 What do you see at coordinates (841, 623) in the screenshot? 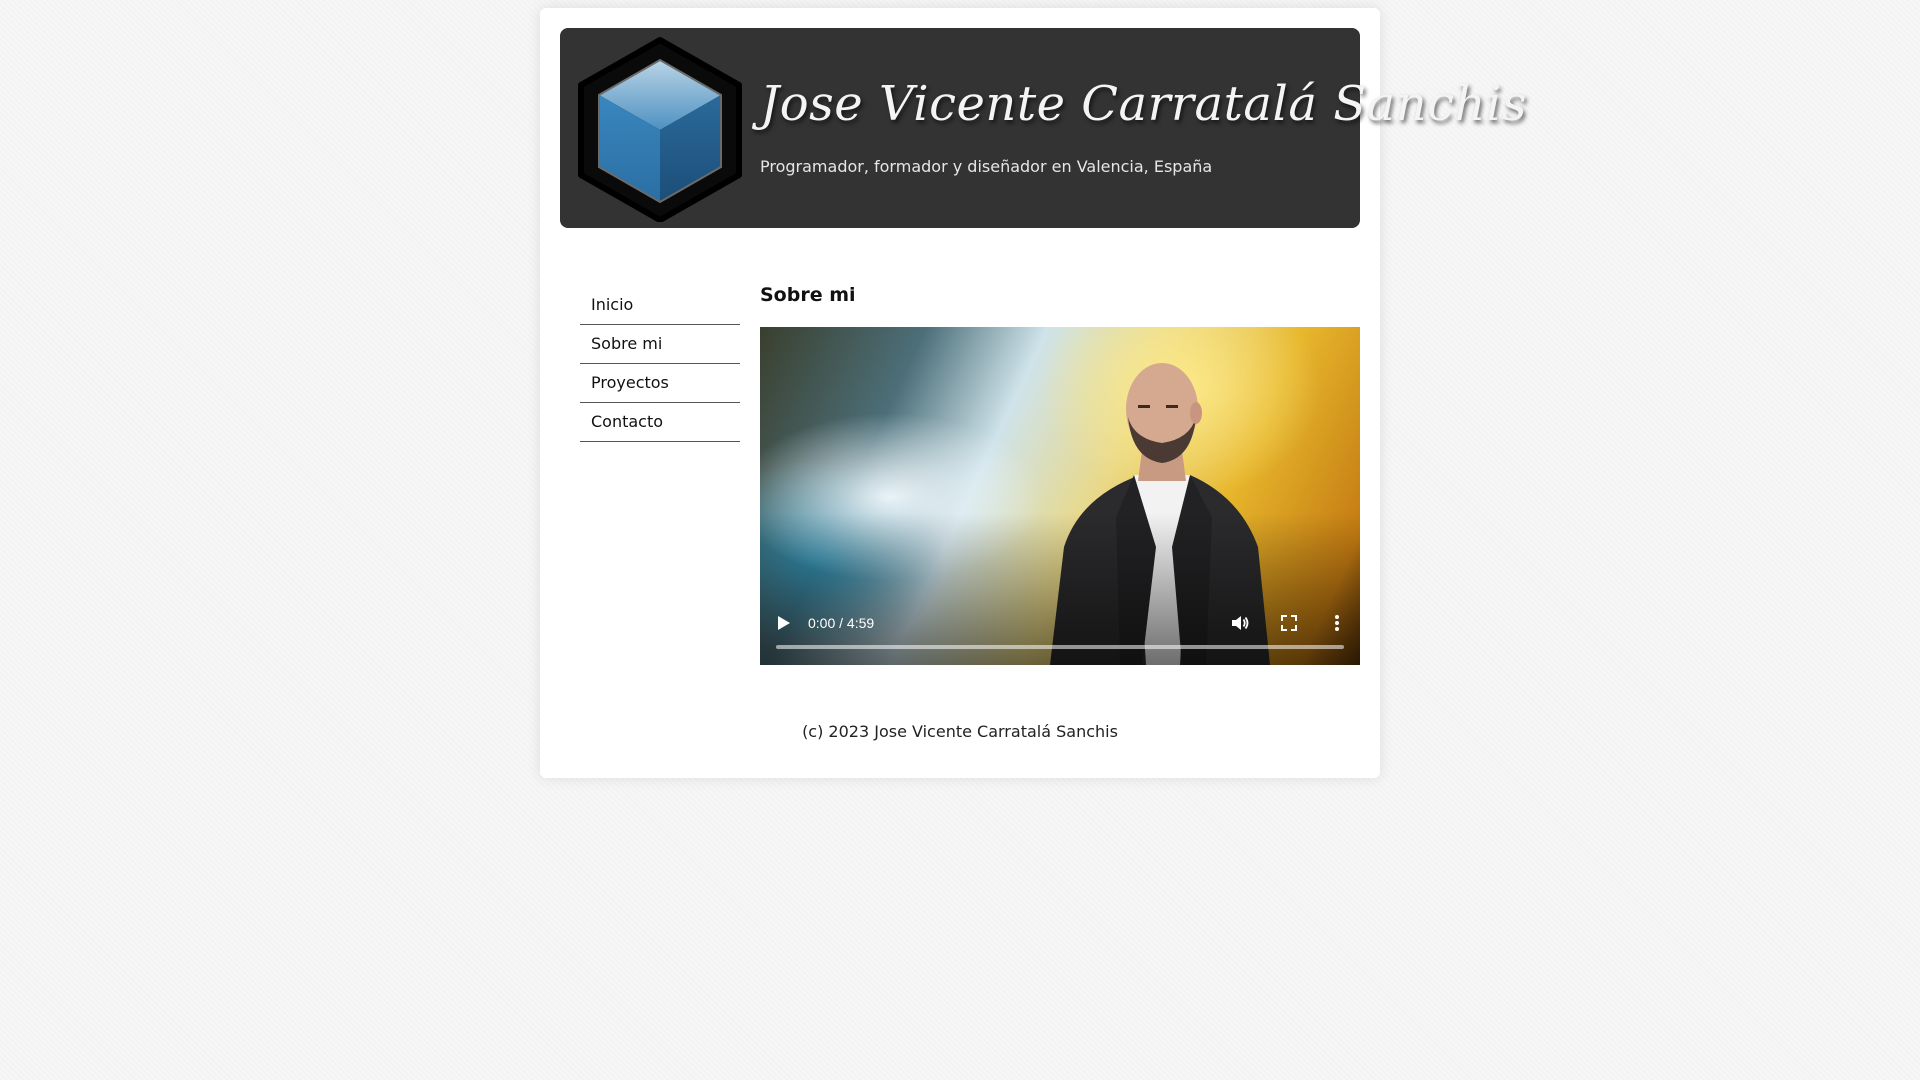
I see `video-time-display: 0:00 / 4:59` at bounding box center [841, 623].